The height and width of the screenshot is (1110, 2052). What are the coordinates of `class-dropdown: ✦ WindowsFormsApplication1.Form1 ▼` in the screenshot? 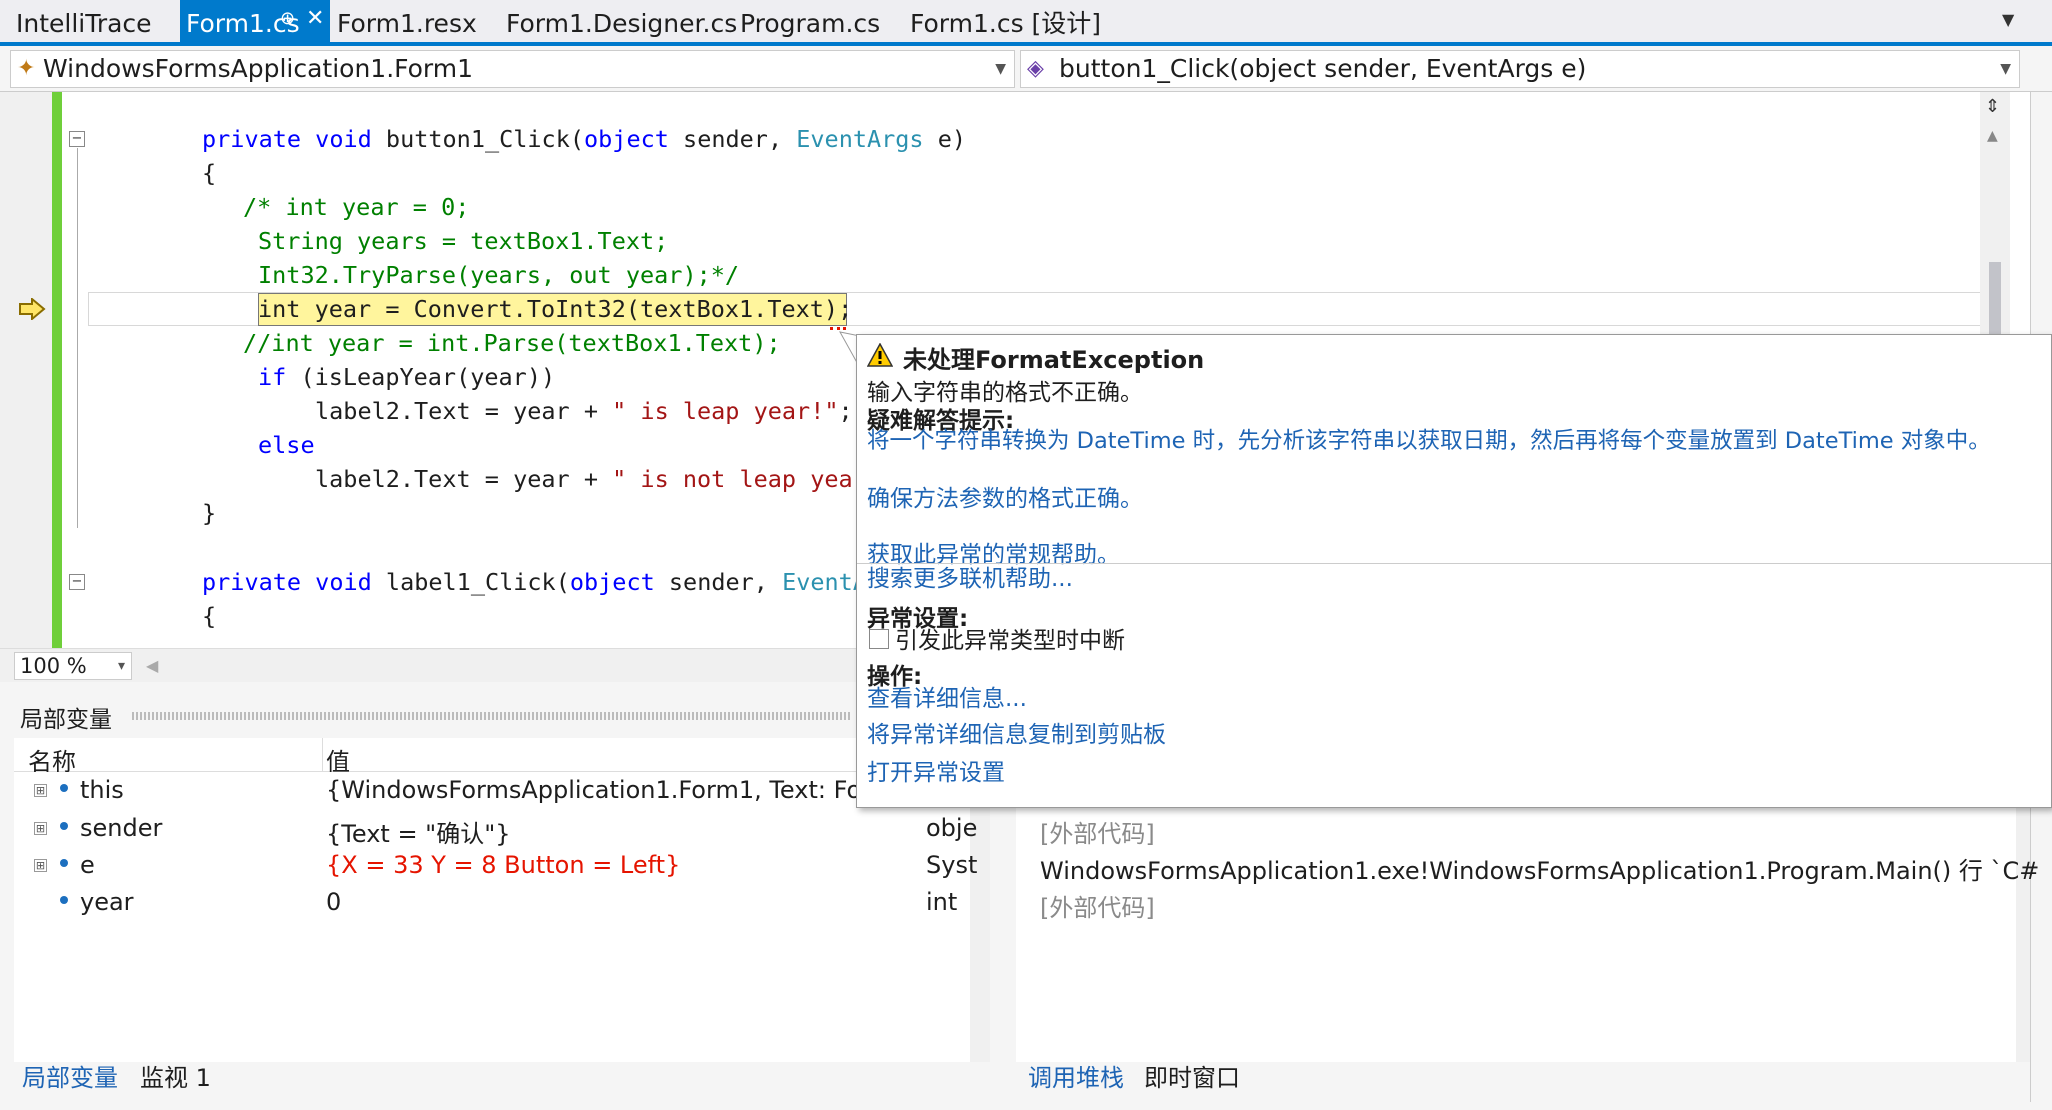 It's located at (512, 69).